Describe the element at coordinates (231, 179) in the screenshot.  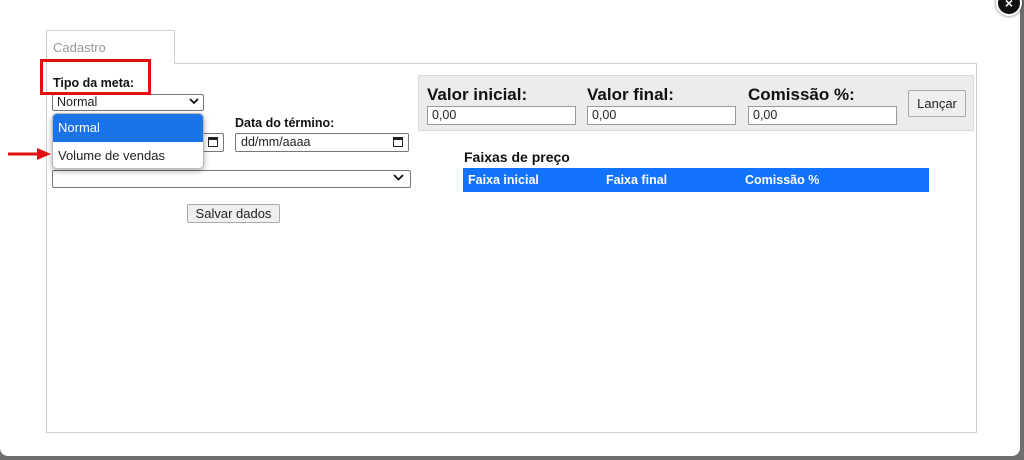
I see `wide-select` at that location.